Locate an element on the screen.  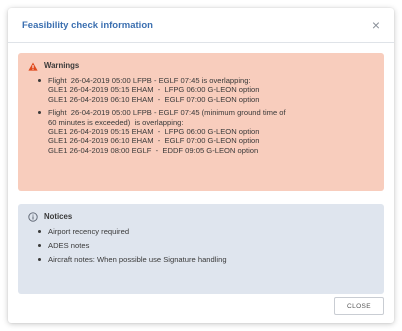
notice-text: Airport recency required is located at coordinates (89, 231).